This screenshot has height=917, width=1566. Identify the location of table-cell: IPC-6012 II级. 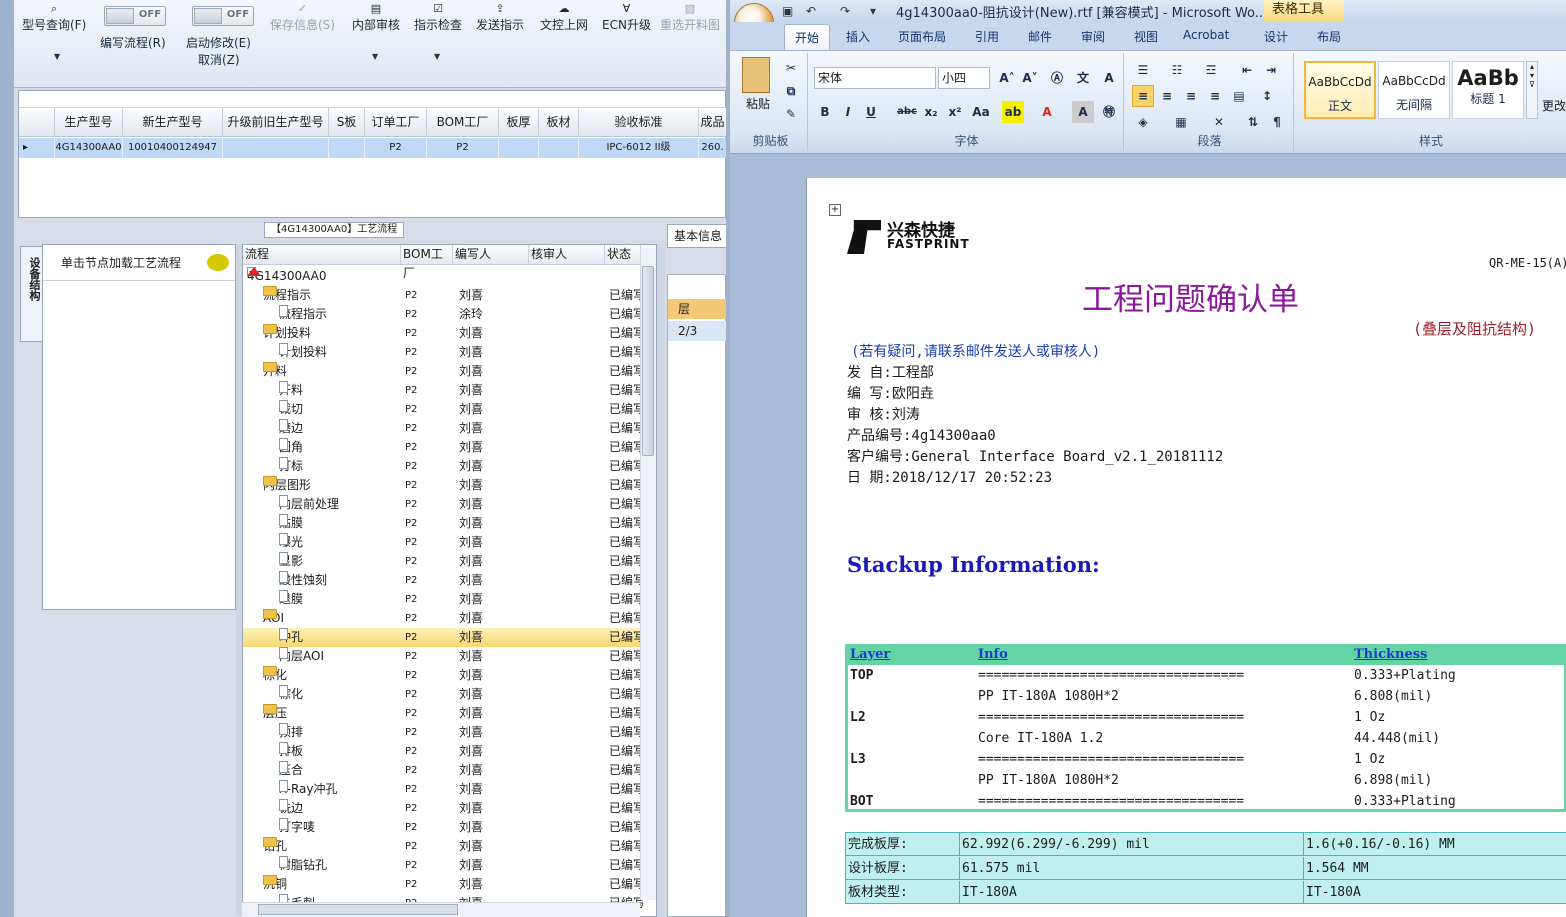
(639, 148).